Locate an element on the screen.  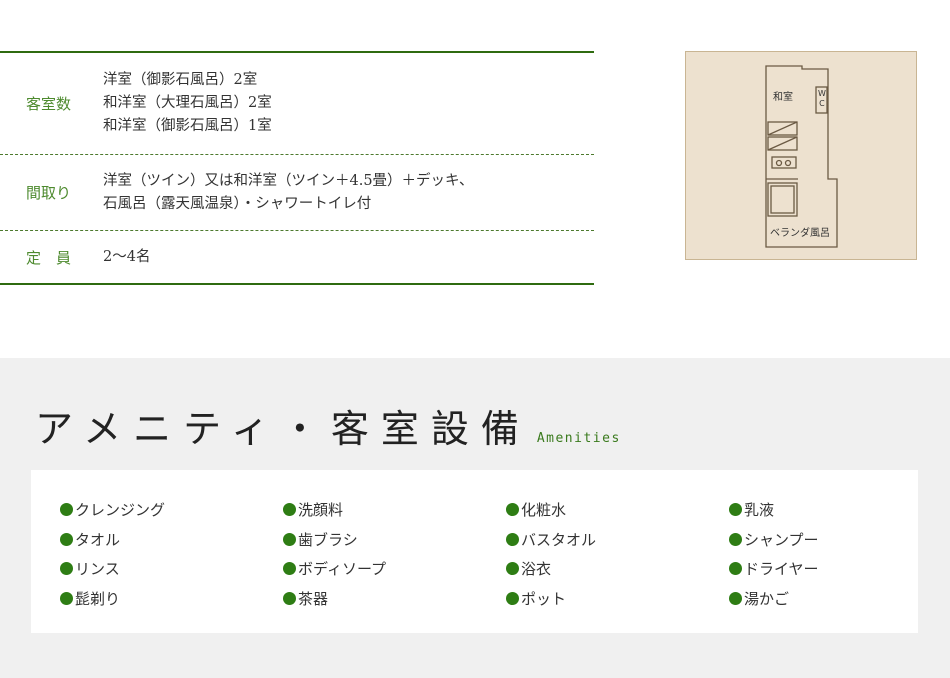
amenity-item: ドライヤー is located at coordinates (809, 569).